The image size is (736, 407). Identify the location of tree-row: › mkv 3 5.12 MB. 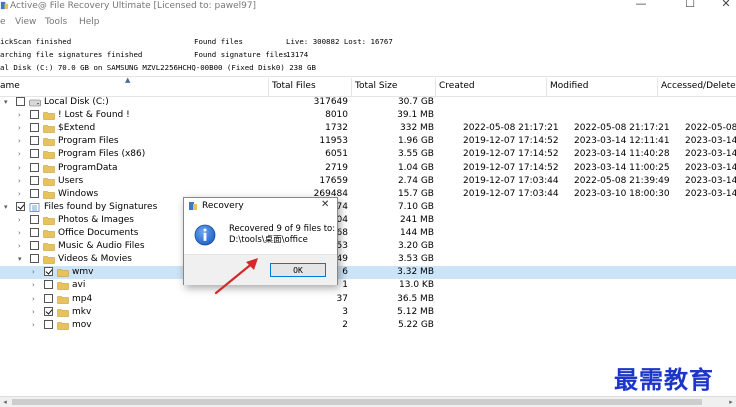
(368, 312).